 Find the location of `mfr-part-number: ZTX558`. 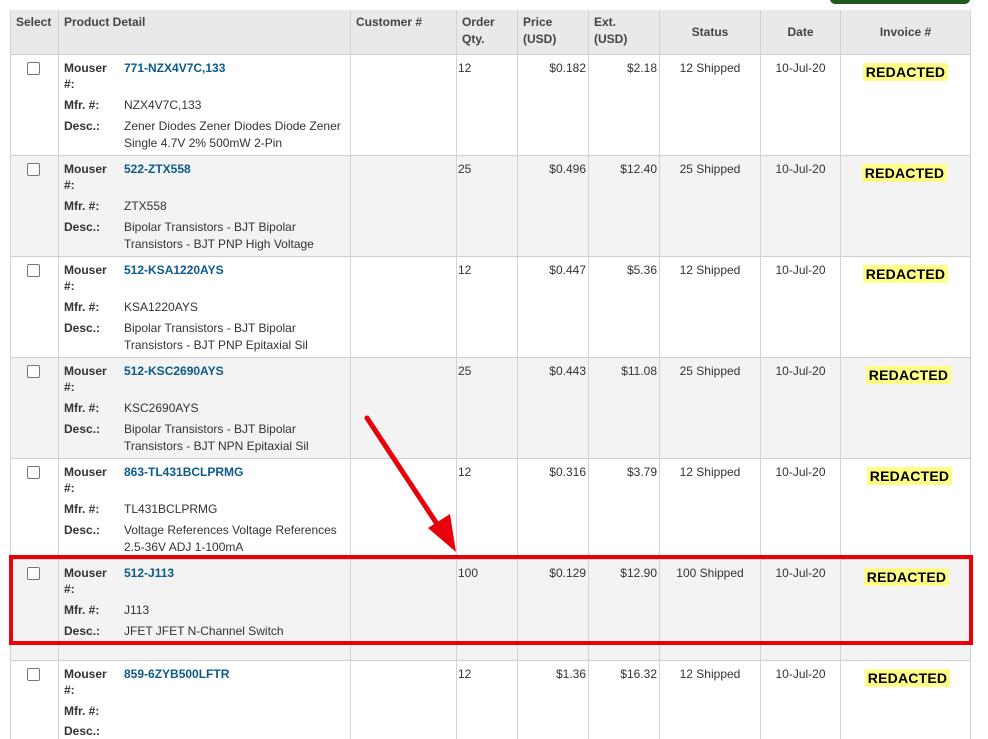

mfr-part-number: ZTX558 is located at coordinates (237, 206).